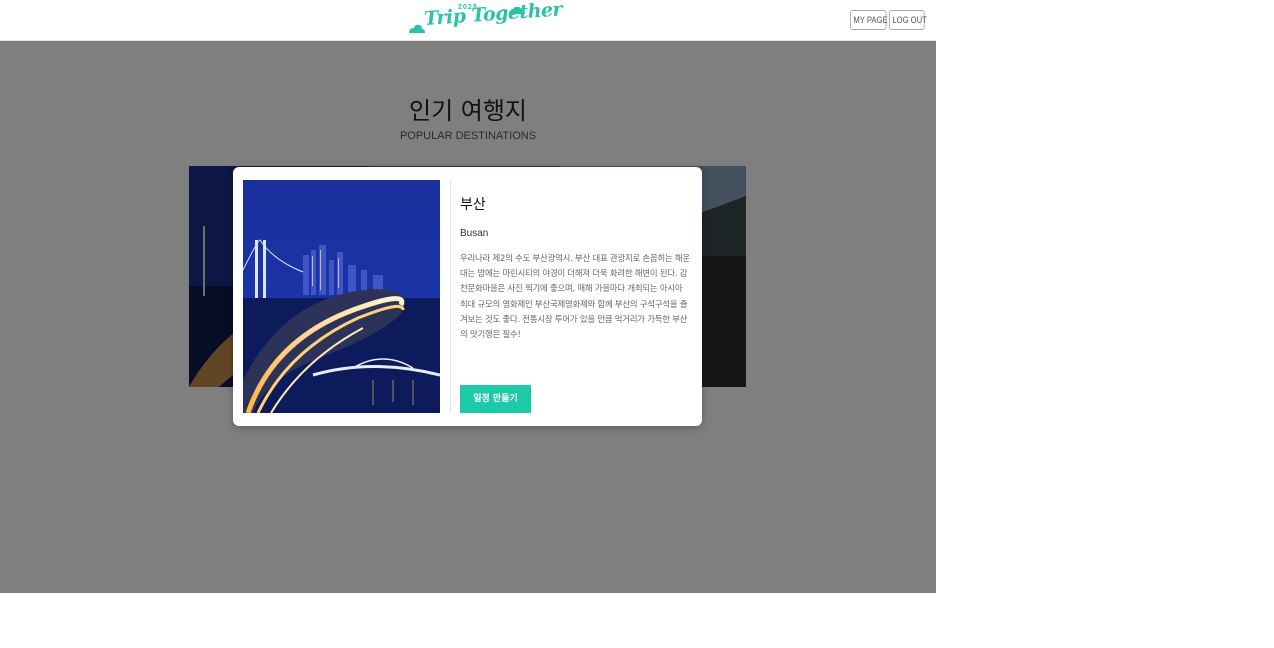 The image size is (1274, 648). Describe the element at coordinates (493, 15) in the screenshot. I see `logo-wordmark: Trip Together` at that location.